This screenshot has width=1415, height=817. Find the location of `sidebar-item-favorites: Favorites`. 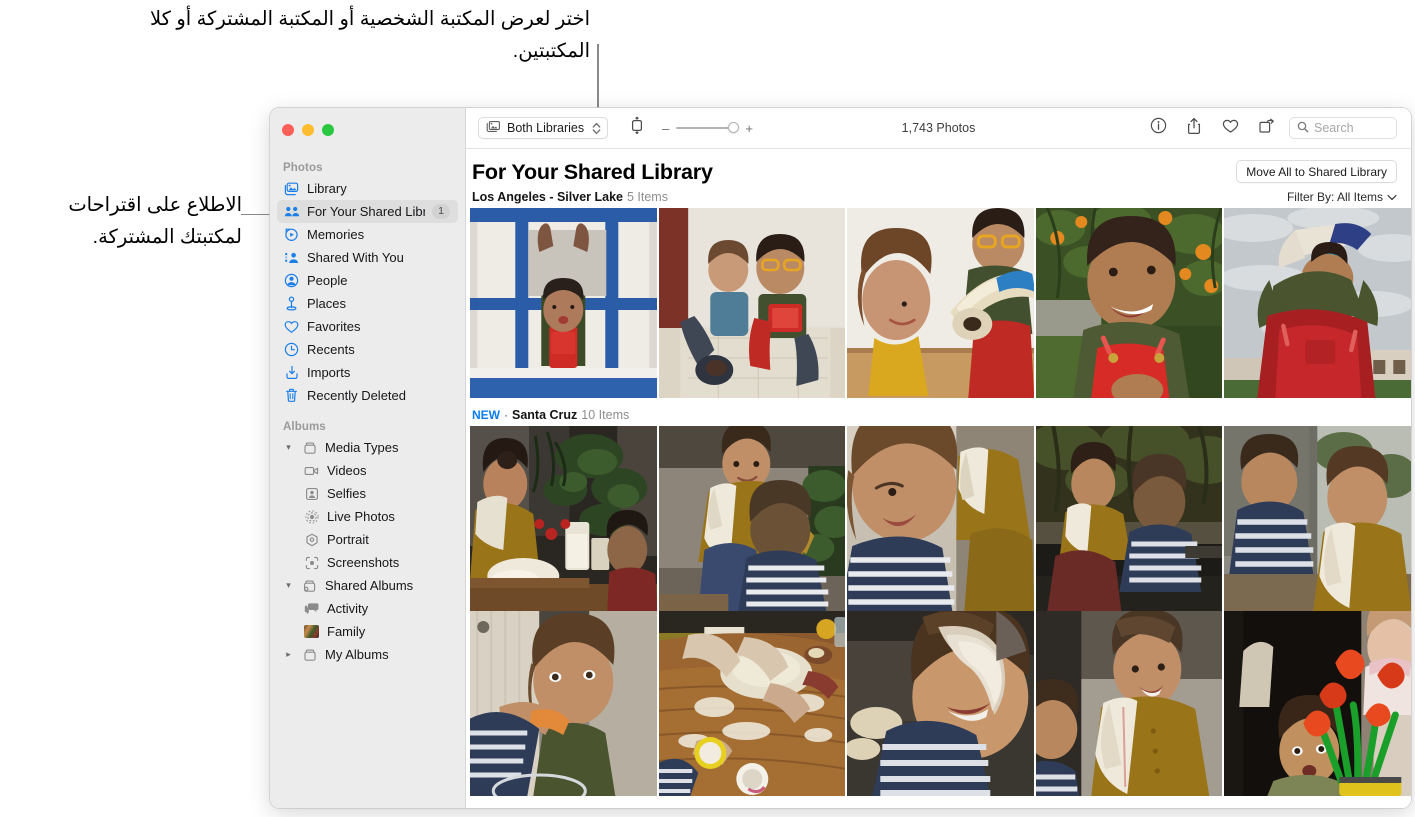

sidebar-item-favorites: Favorites is located at coordinates (367, 326).